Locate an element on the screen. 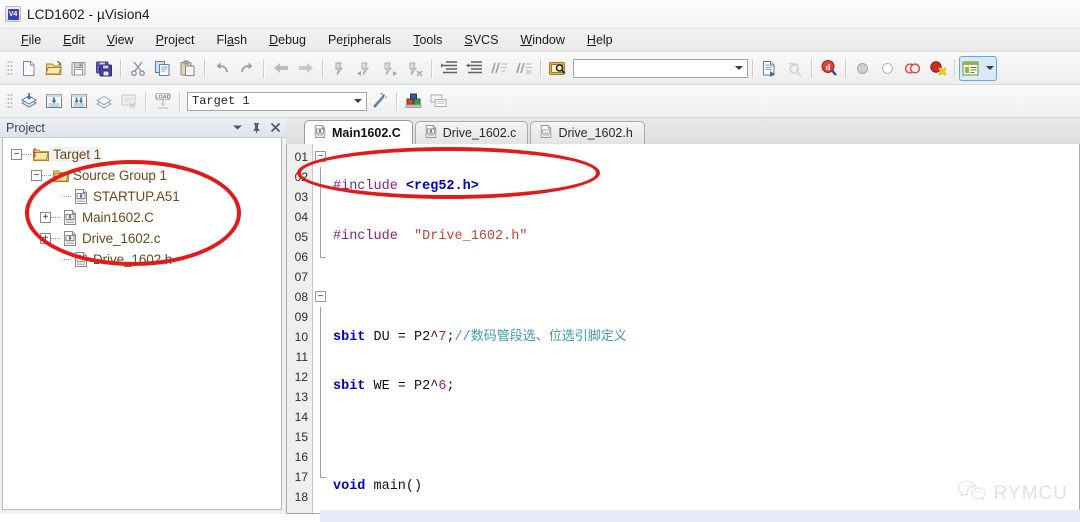 This screenshot has width=1080, height=522. tree-label-file-main1602: Main1602.C is located at coordinates (118, 217).